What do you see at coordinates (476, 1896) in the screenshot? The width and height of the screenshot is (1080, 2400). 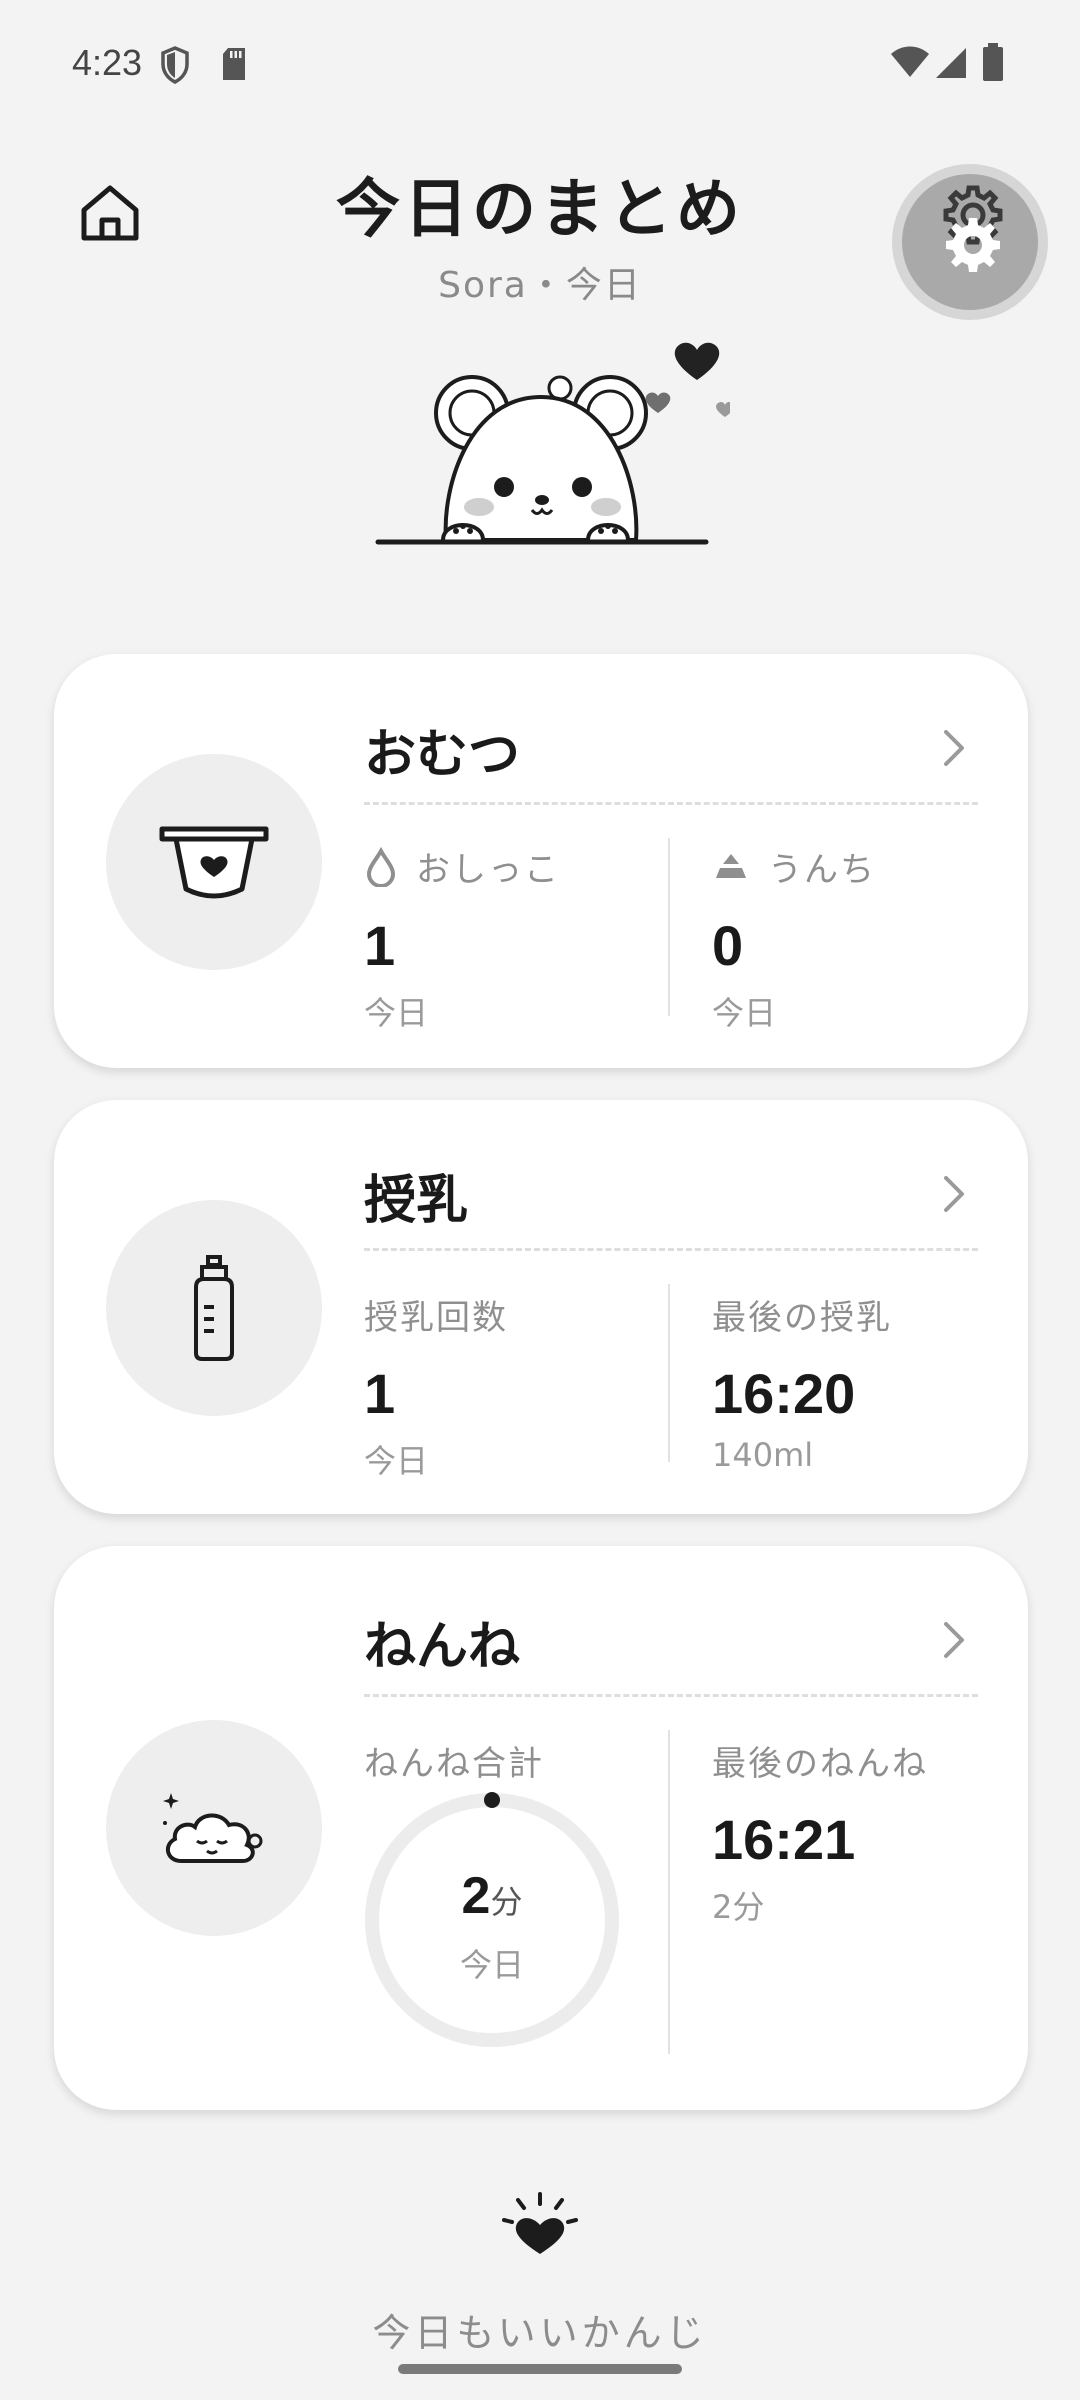 I see `sleep-total-value: 2` at bounding box center [476, 1896].